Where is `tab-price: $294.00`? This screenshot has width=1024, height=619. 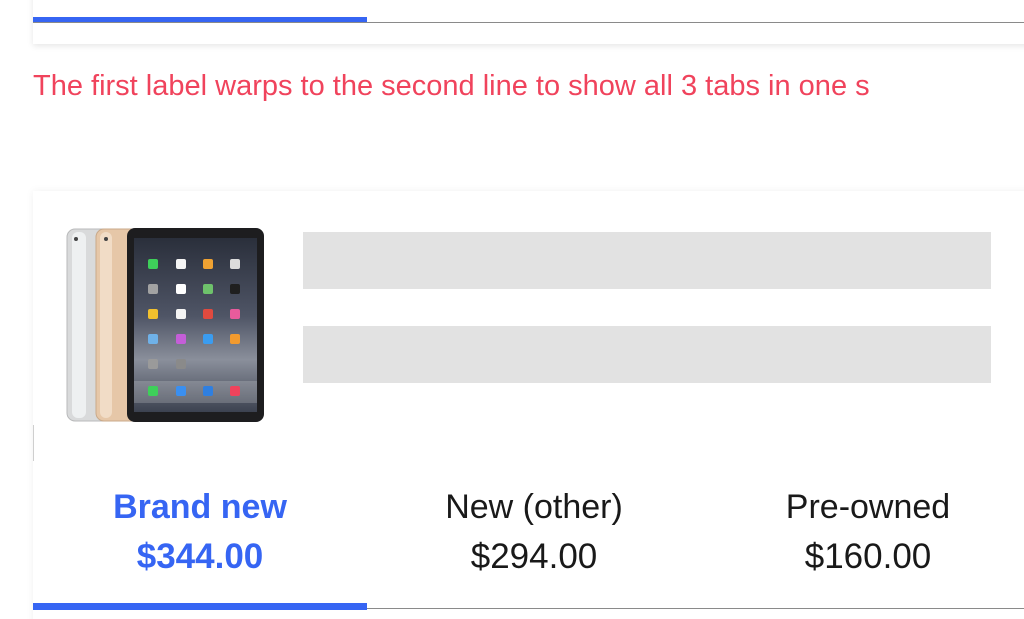
tab-price: $294.00 is located at coordinates (534, 556).